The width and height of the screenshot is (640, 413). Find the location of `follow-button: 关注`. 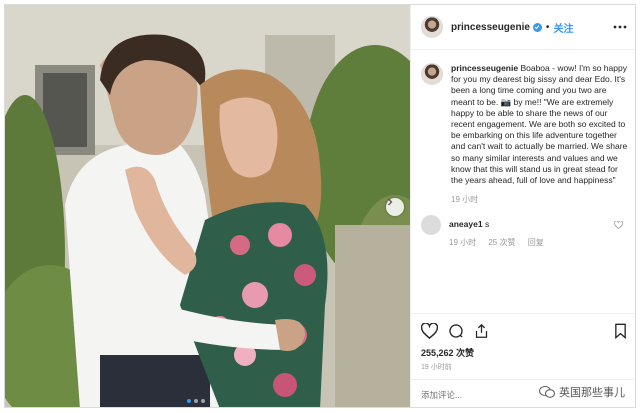

follow-button: 关注 is located at coordinates (563, 27).